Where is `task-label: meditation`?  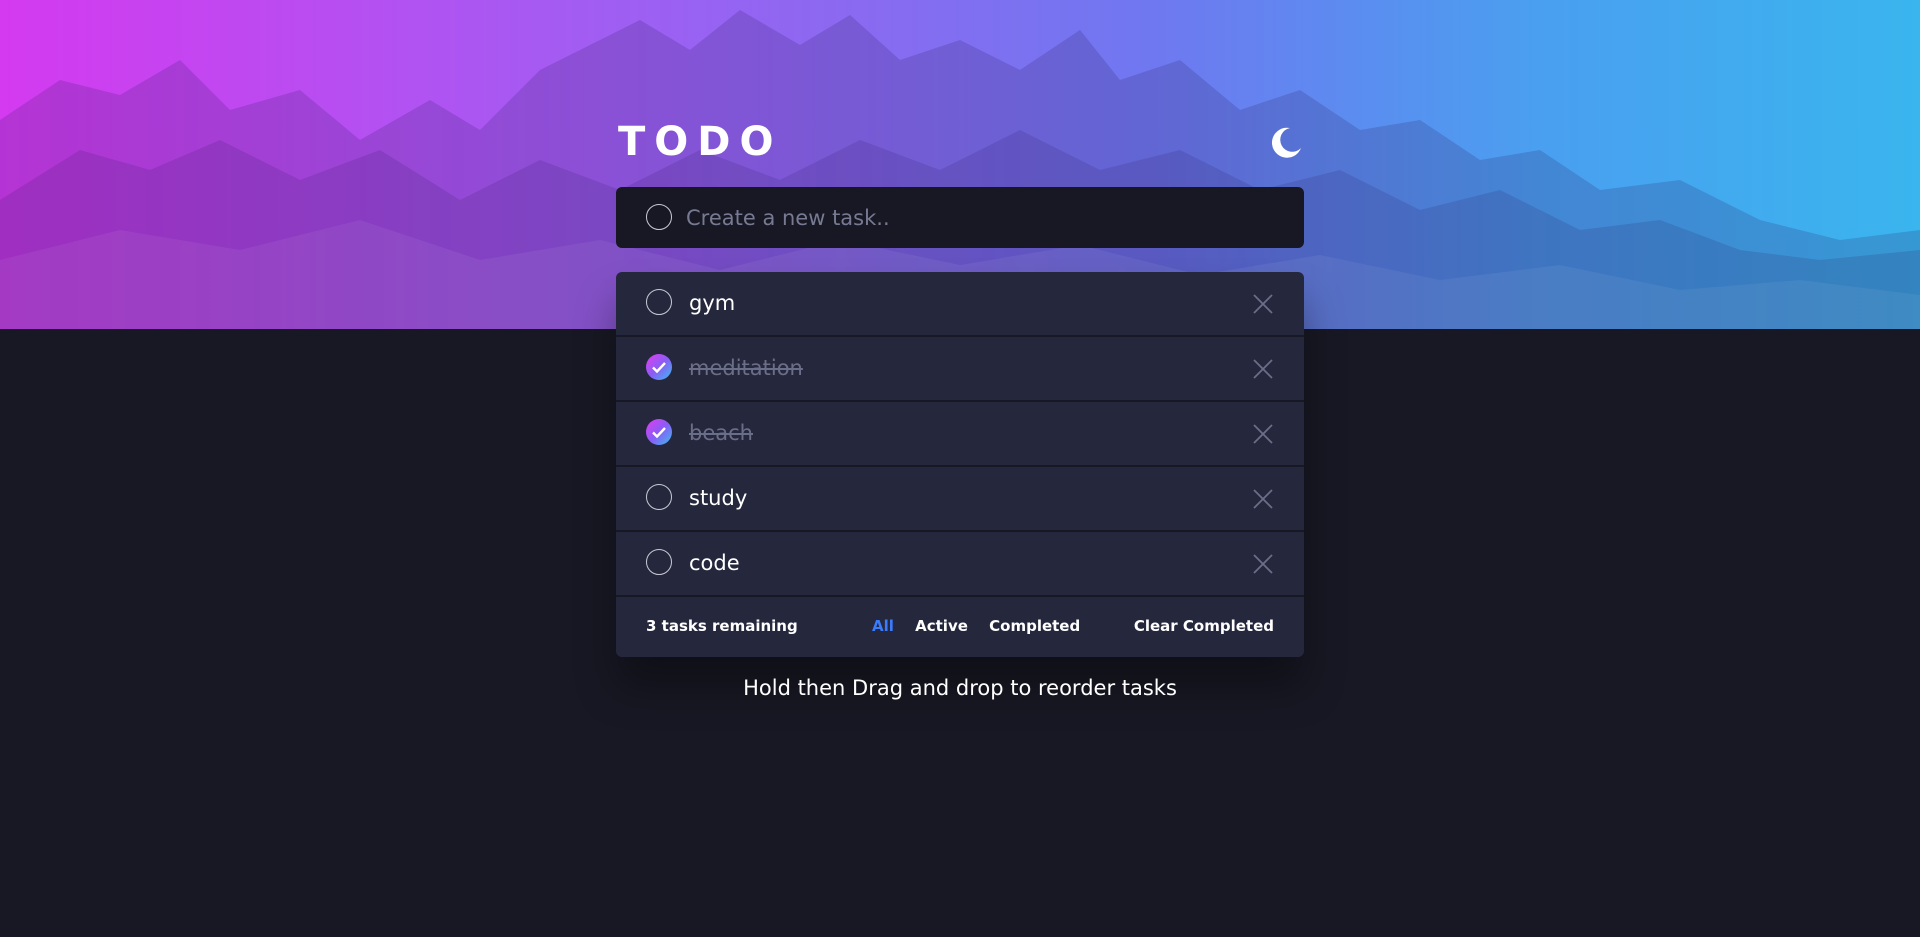 task-label: meditation is located at coordinates (746, 368).